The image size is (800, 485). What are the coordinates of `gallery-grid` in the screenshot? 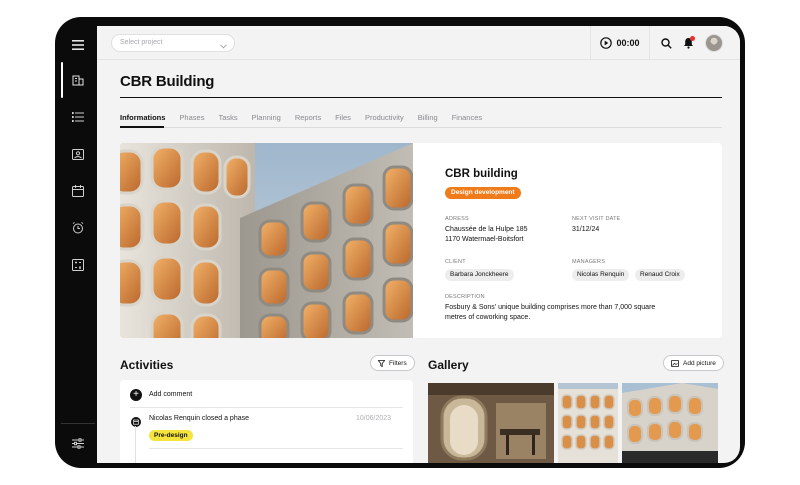 It's located at (573, 423).